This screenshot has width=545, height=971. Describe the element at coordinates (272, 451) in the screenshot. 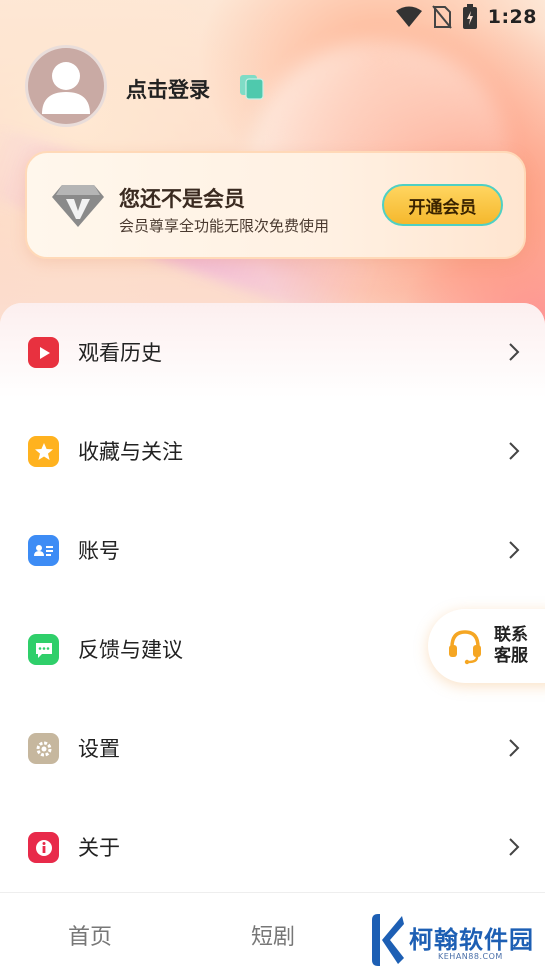

I see `menu-item-favorites: 收藏与关注` at that location.